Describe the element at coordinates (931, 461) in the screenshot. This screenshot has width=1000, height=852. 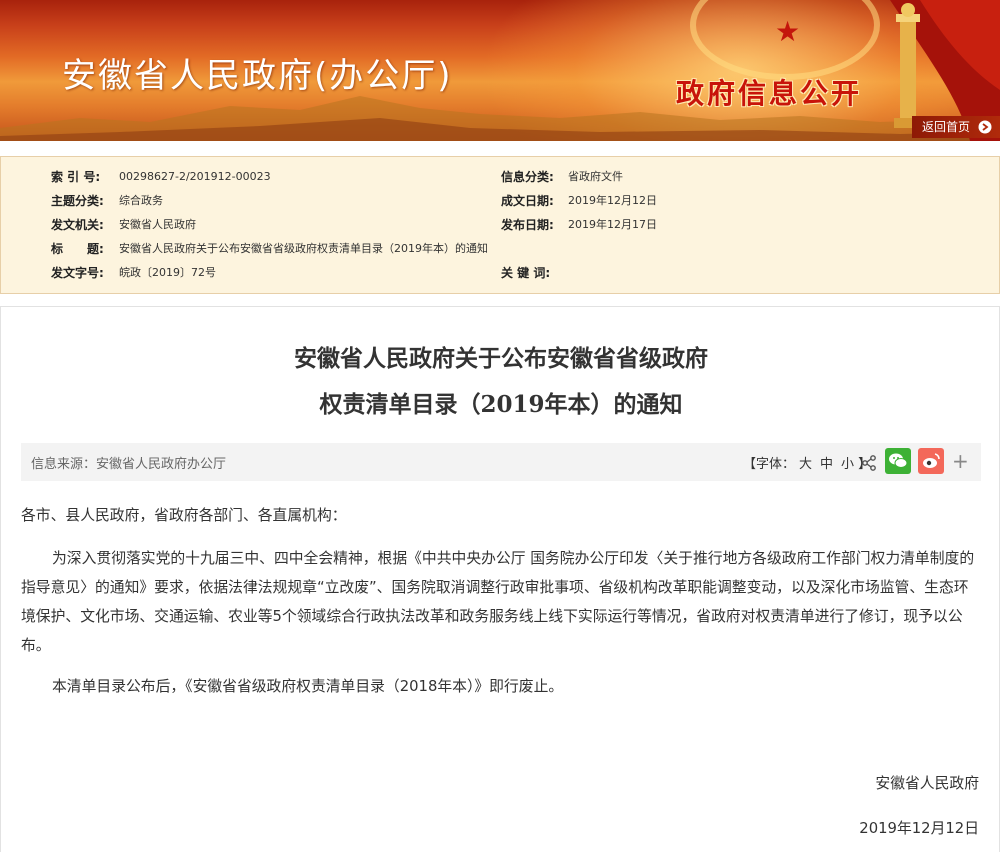
I see `weibo-icon` at that location.